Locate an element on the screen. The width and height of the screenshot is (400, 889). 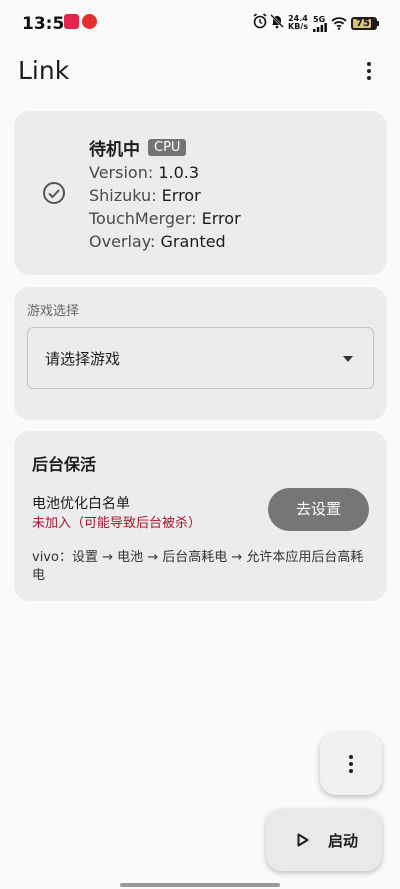
app-title: Link is located at coordinates (44, 70).